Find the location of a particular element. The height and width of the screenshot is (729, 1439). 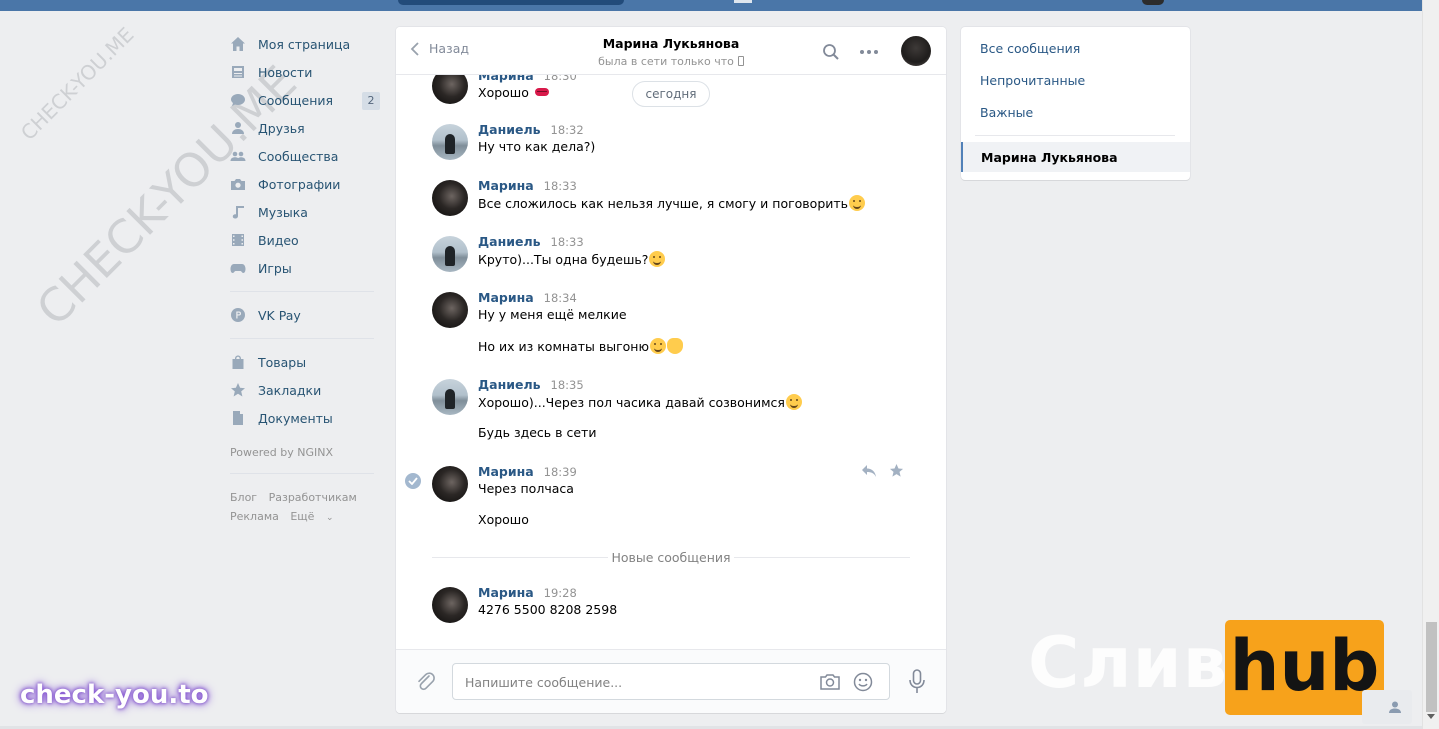

nav-news: Новости is located at coordinates (305, 72).